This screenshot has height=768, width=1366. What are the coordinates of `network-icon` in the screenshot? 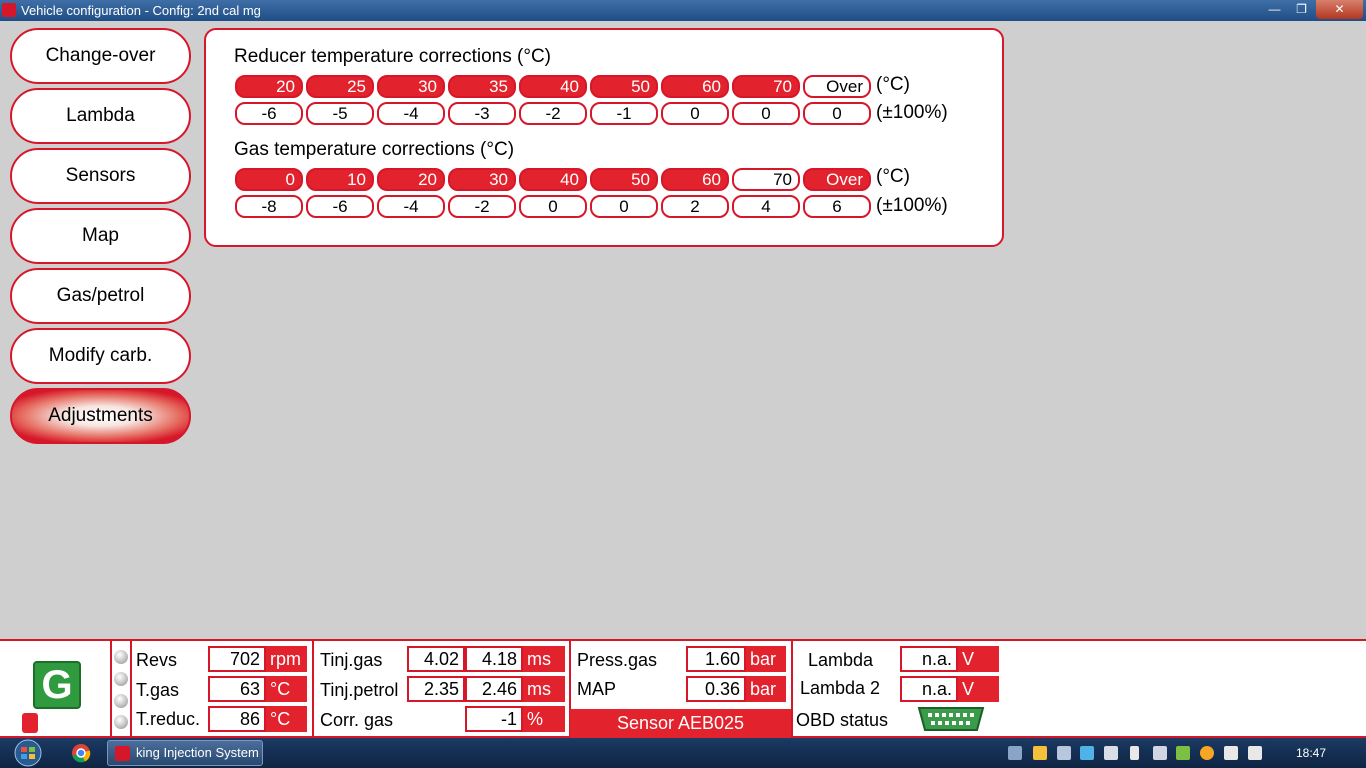 It's located at (1231, 753).